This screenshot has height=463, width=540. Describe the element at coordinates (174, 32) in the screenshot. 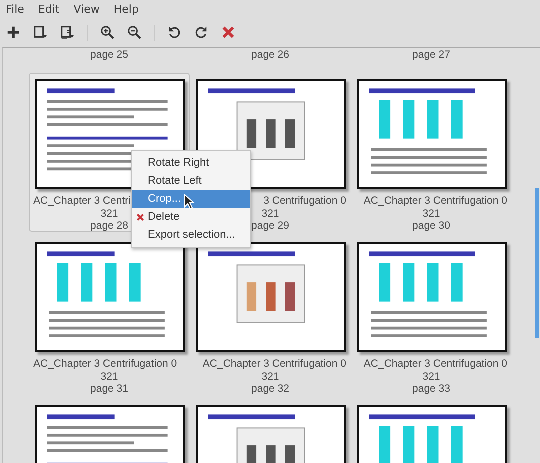

I see `rotate-left-icon` at that location.